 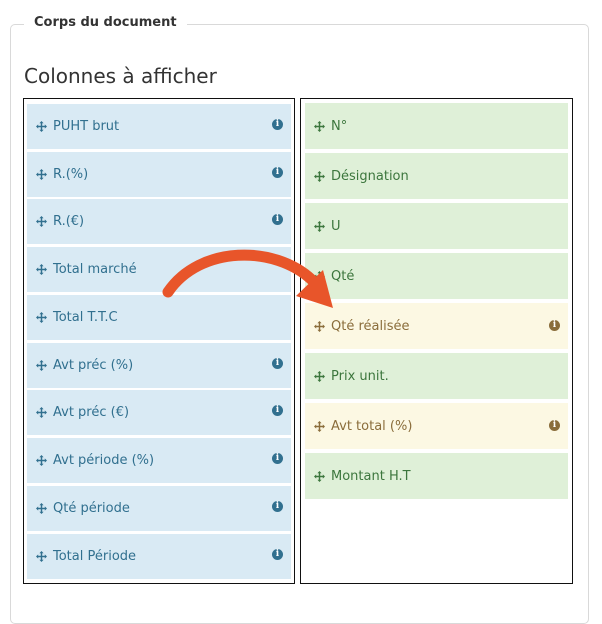 What do you see at coordinates (95, 269) in the screenshot?
I see `column-label: Total marché` at bounding box center [95, 269].